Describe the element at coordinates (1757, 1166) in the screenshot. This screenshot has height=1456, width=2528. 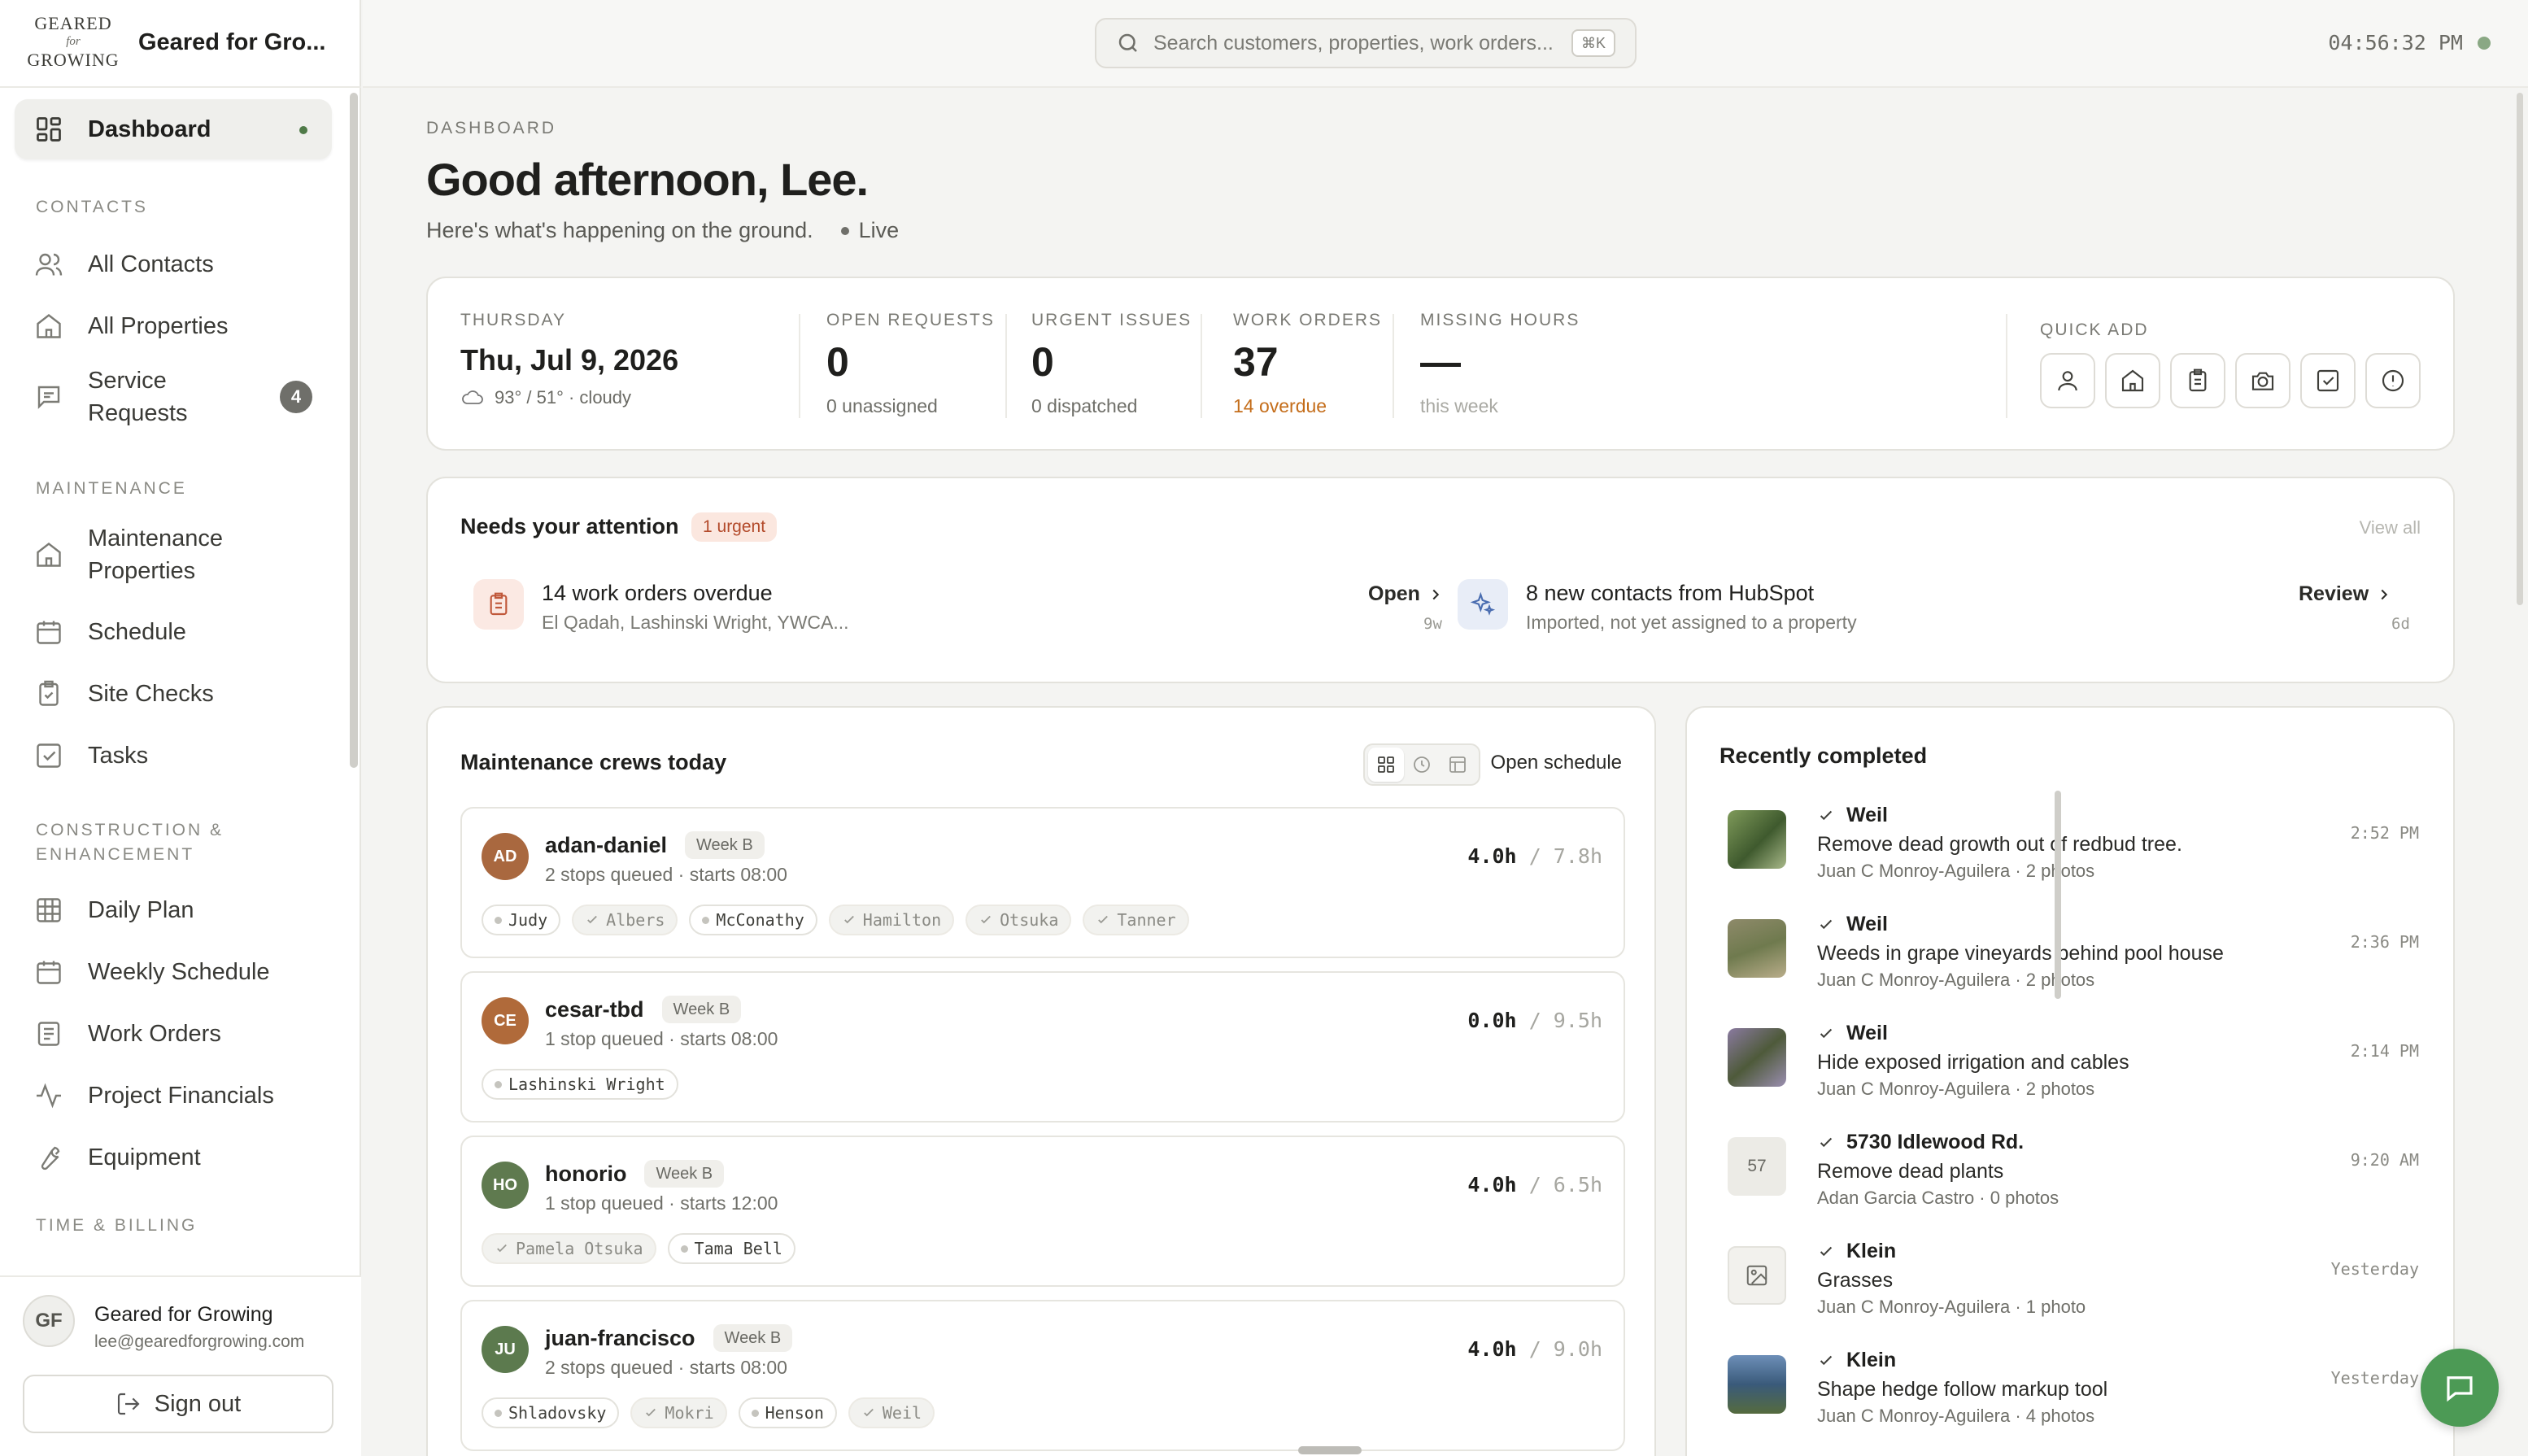
I see `property-thumbnail: 57` at that location.